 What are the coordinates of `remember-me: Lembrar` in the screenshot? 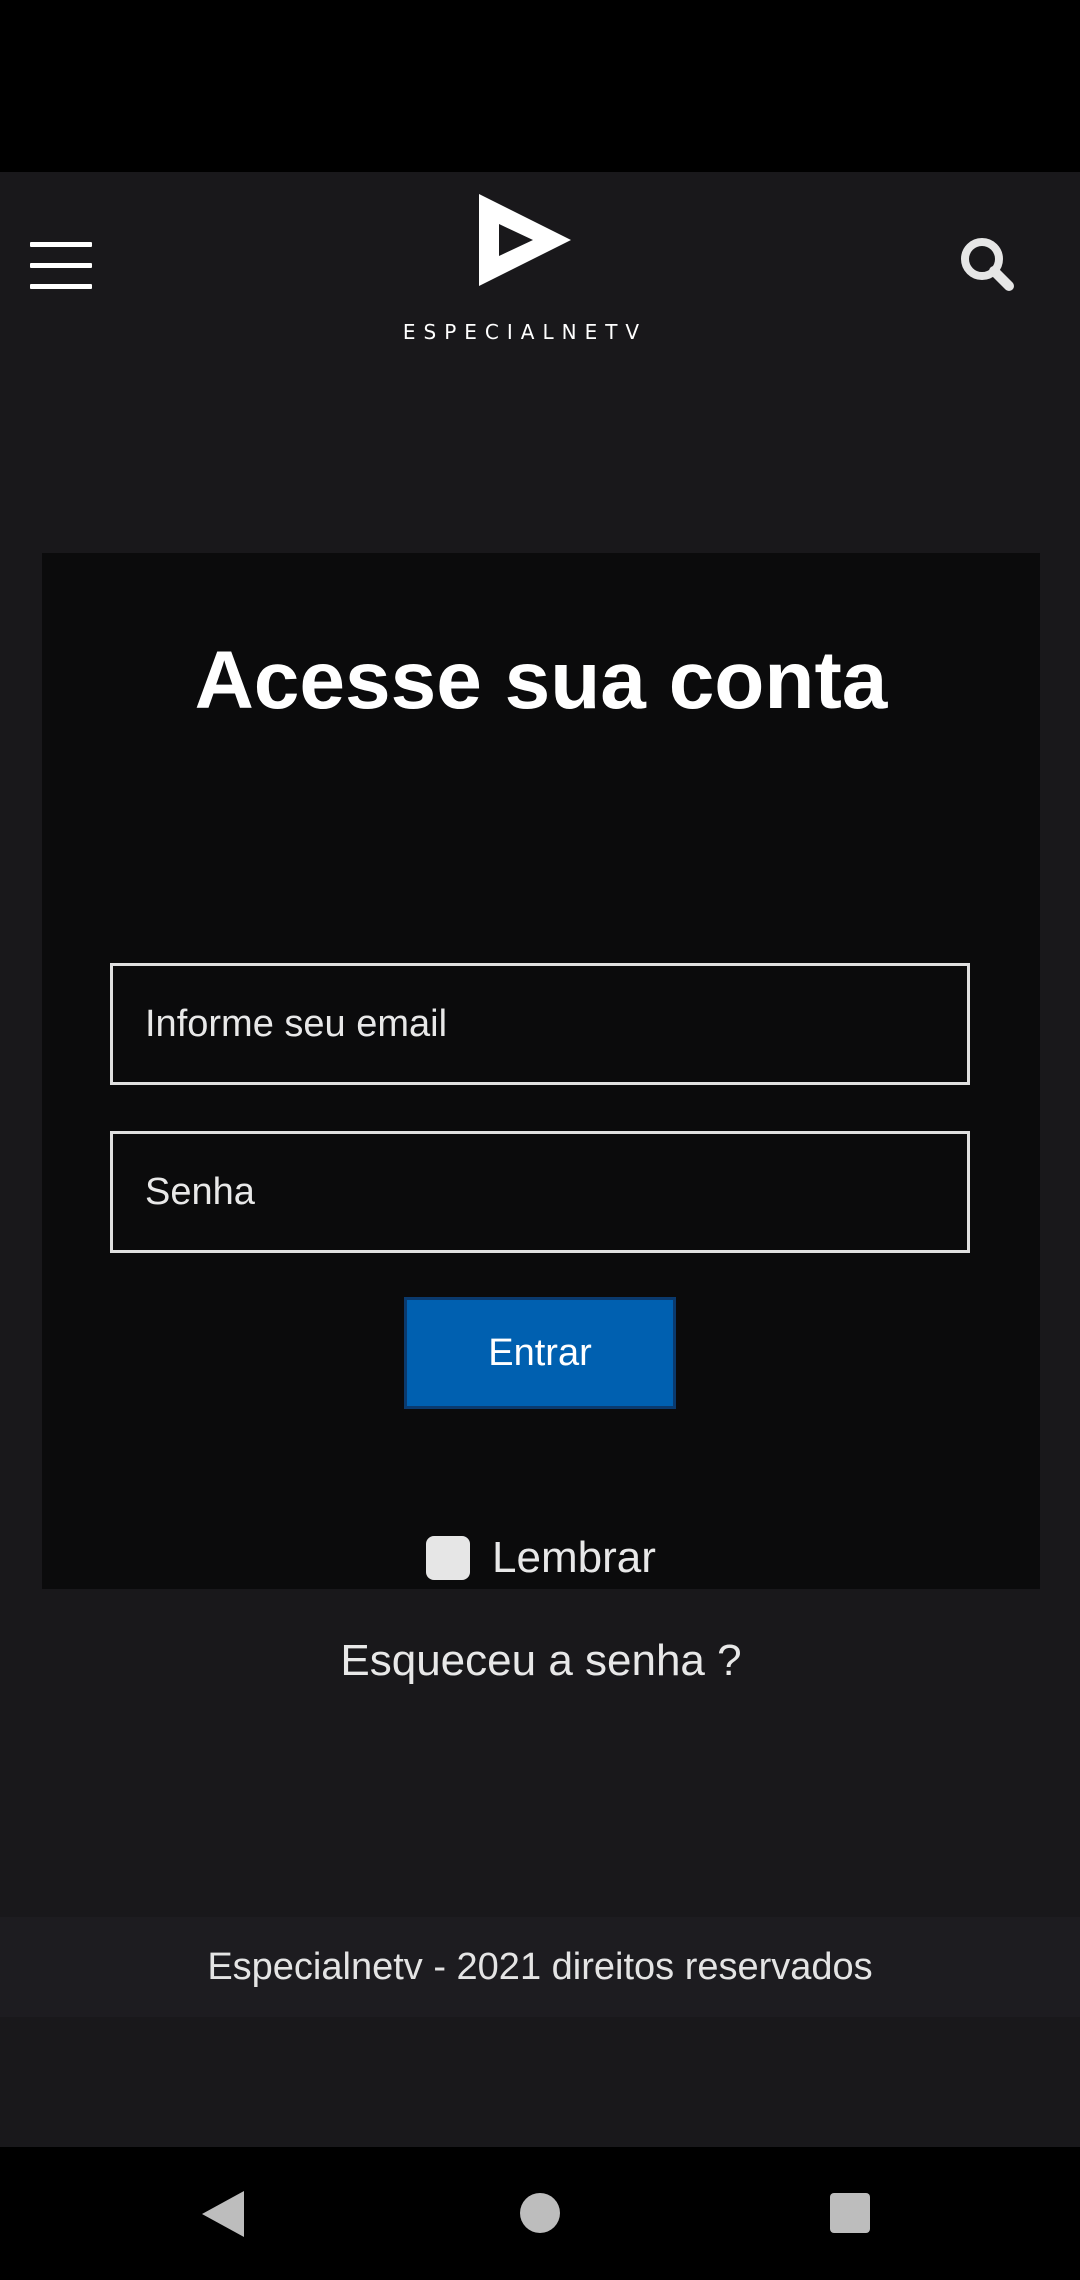 It's located at (541, 1558).